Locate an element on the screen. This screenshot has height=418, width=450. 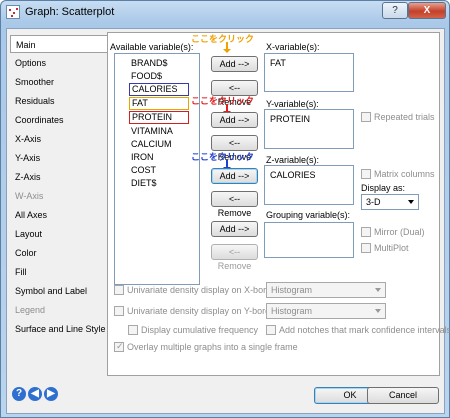
matrix-columns-checkbox is located at coordinates (366, 174).